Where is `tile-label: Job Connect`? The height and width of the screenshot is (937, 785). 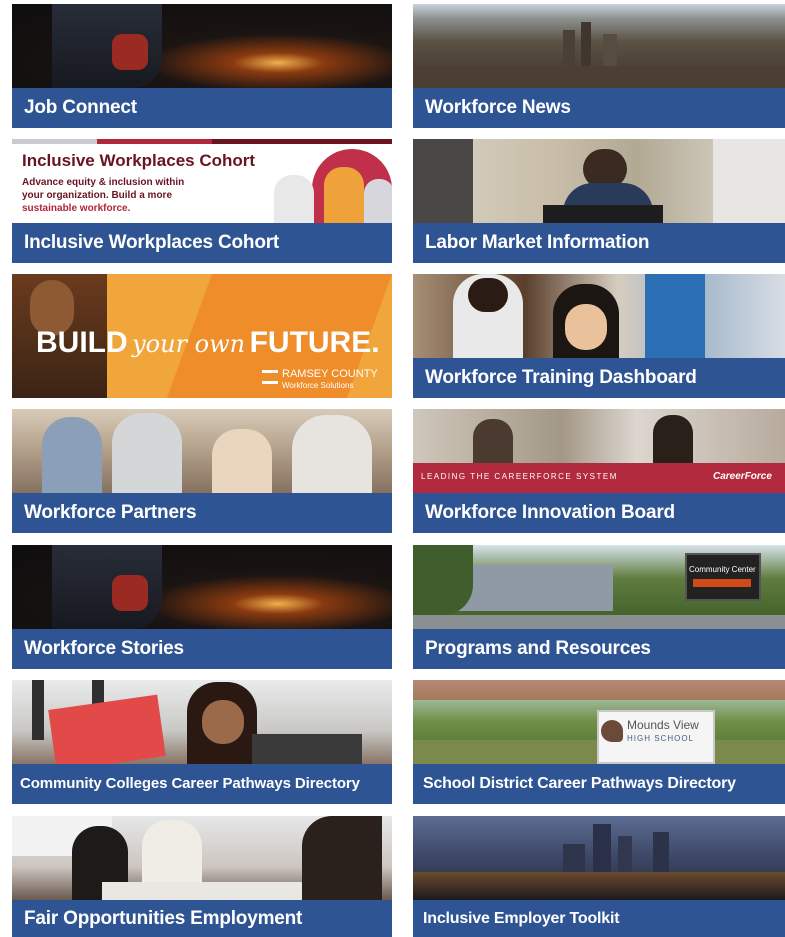
tile-label: Job Connect is located at coordinates (202, 108).